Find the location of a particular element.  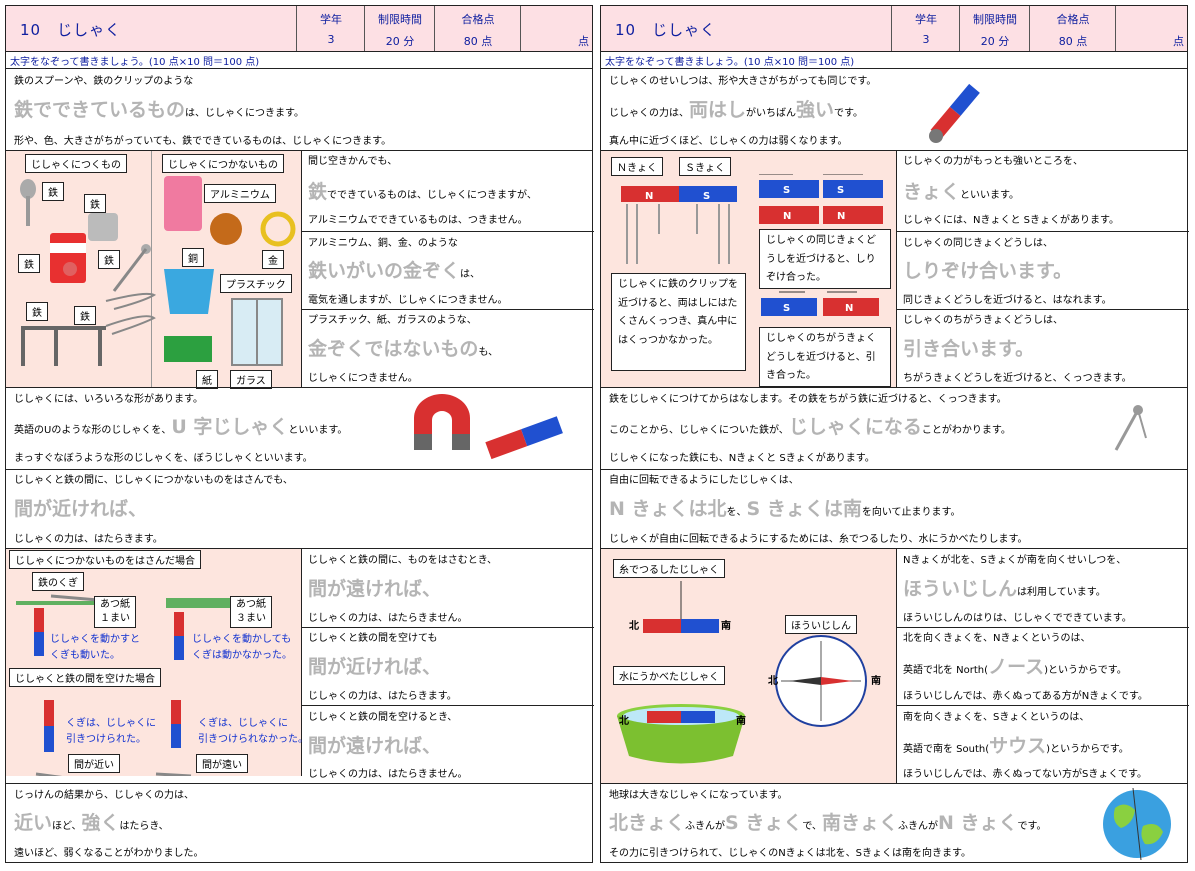

text-line: じしゃくと鉄の間に、ものをはさむとき、 is located at coordinates (402, 560).